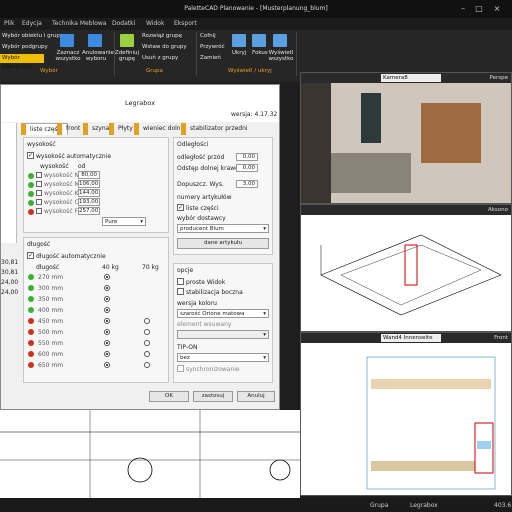 This screenshot has height=512, width=512. Describe the element at coordinates (68, 56) in the screenshot. I see `select-all-button: Zaznacz wszystko` at that location.